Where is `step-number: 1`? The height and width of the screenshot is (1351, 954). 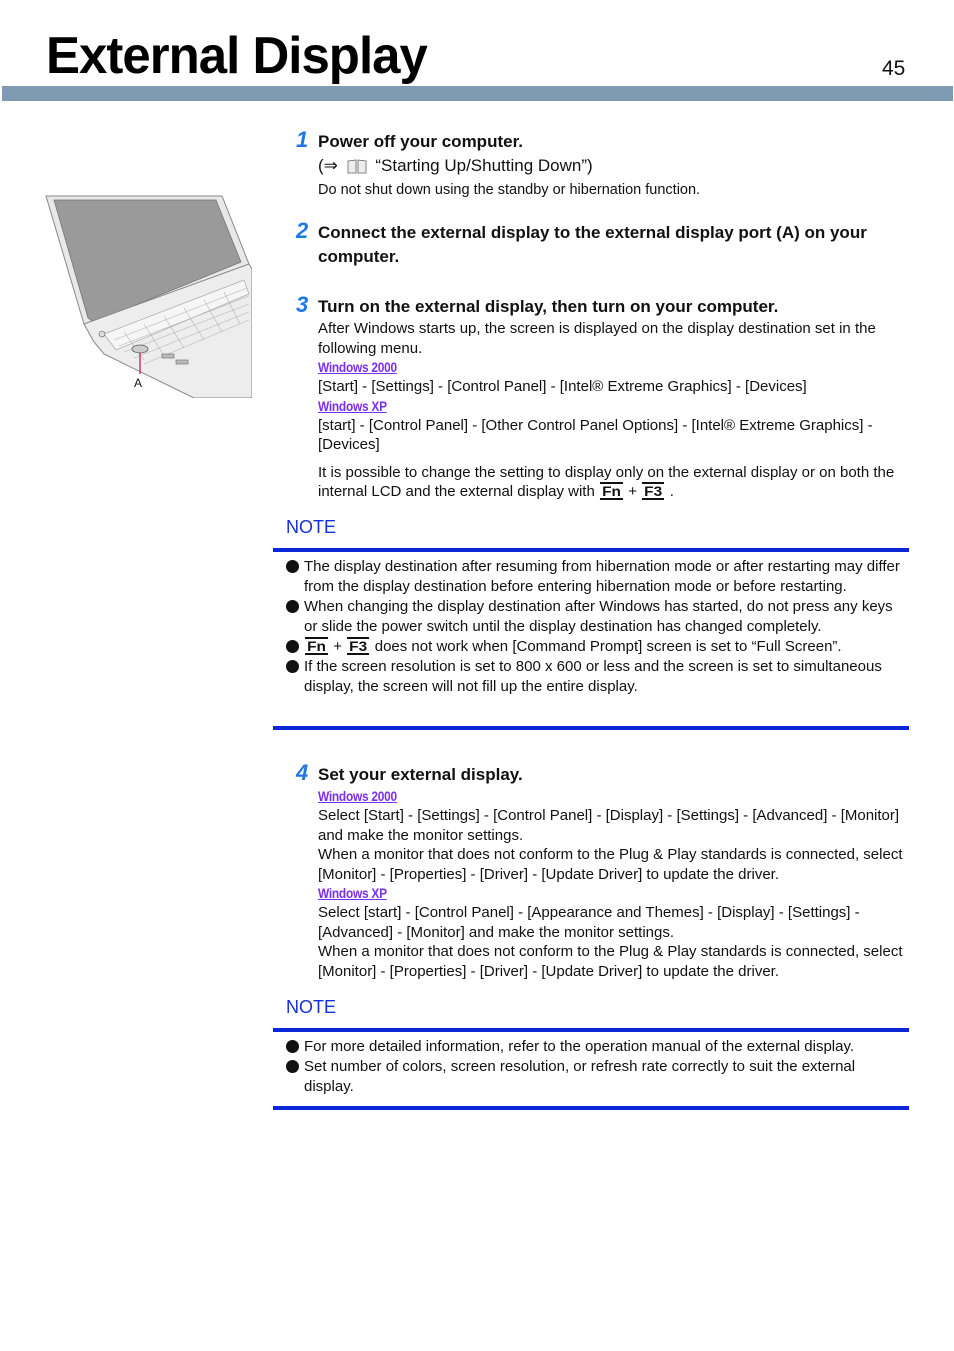 step-number: 1 is located at coordinates (302, 139).